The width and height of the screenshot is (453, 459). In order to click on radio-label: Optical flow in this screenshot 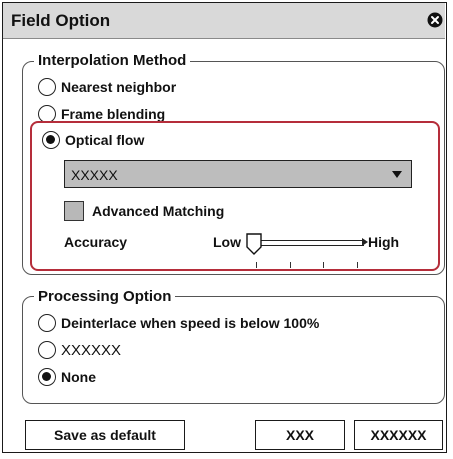, I will do `click(105, 140)`.